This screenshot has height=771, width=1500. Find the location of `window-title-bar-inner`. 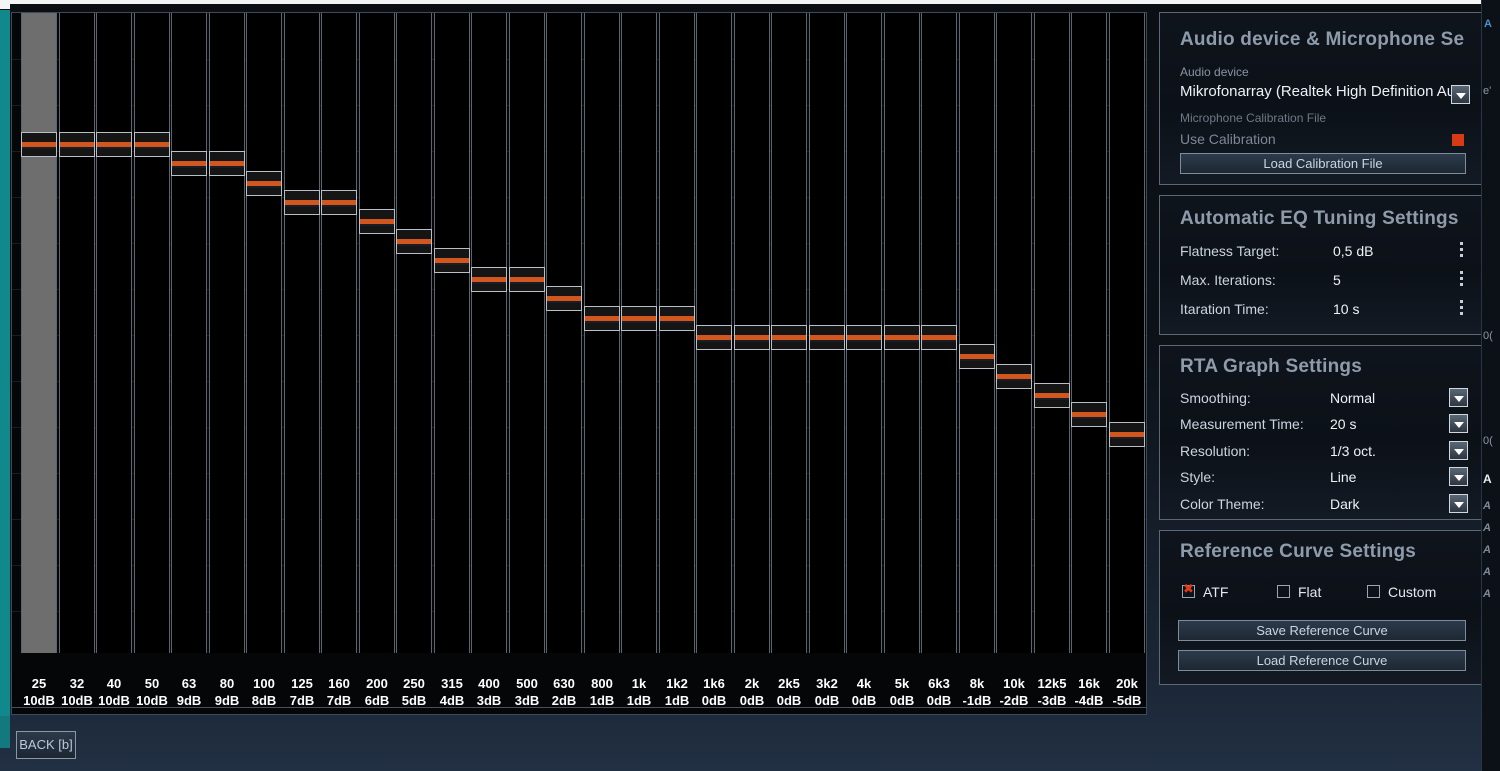

window-title-bar-inner is located at coordinates (750, 7).